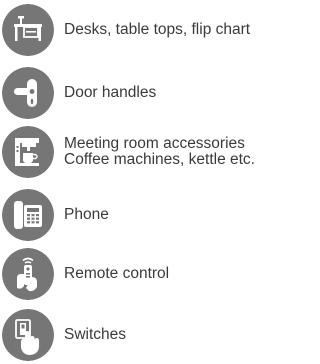  Describe the element at coordinates (95, 334) in the screenshot. I see `item-label-line: Switches` at that location.